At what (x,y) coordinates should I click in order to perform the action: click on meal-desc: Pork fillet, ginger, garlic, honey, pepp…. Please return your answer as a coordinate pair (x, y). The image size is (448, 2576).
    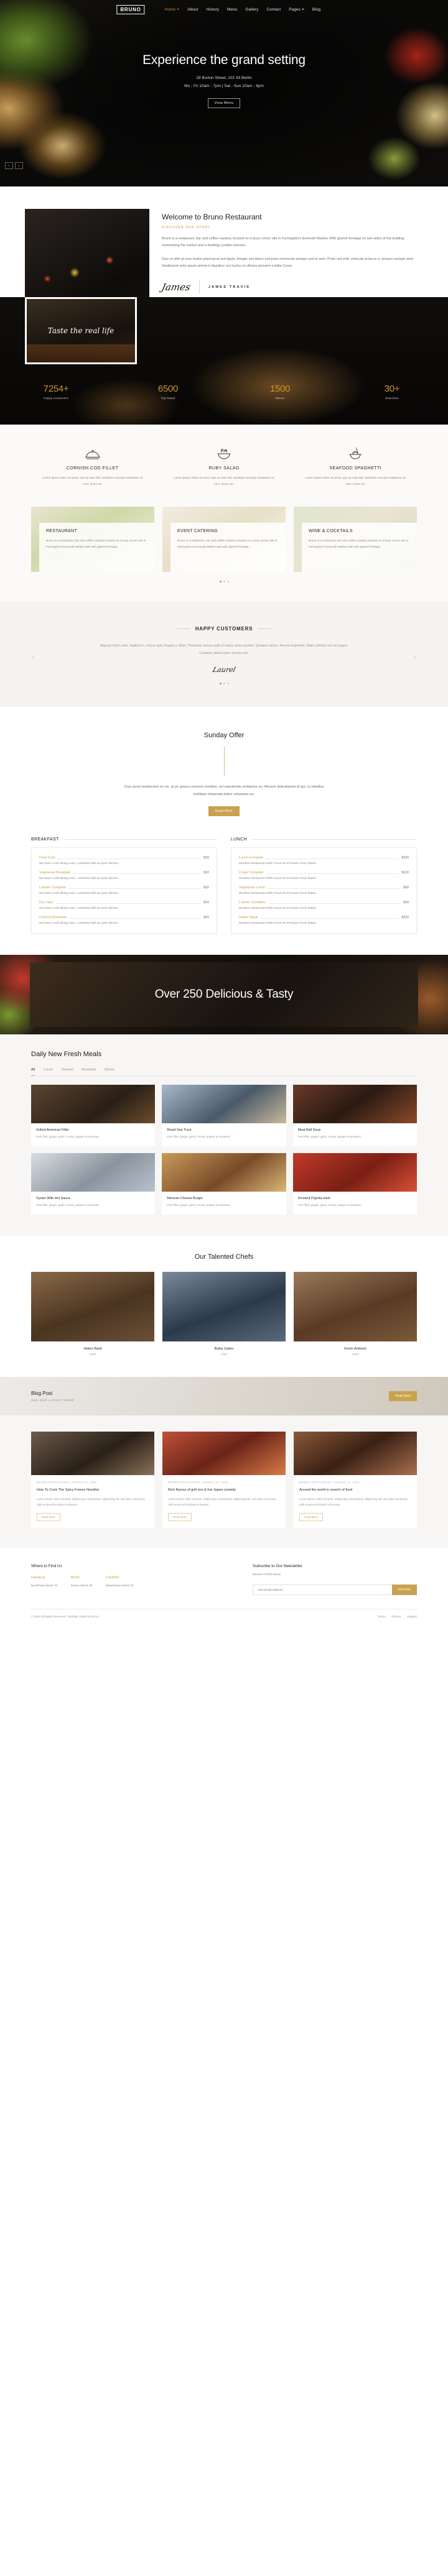
    Looking at the image, I should click on (199, 1137).